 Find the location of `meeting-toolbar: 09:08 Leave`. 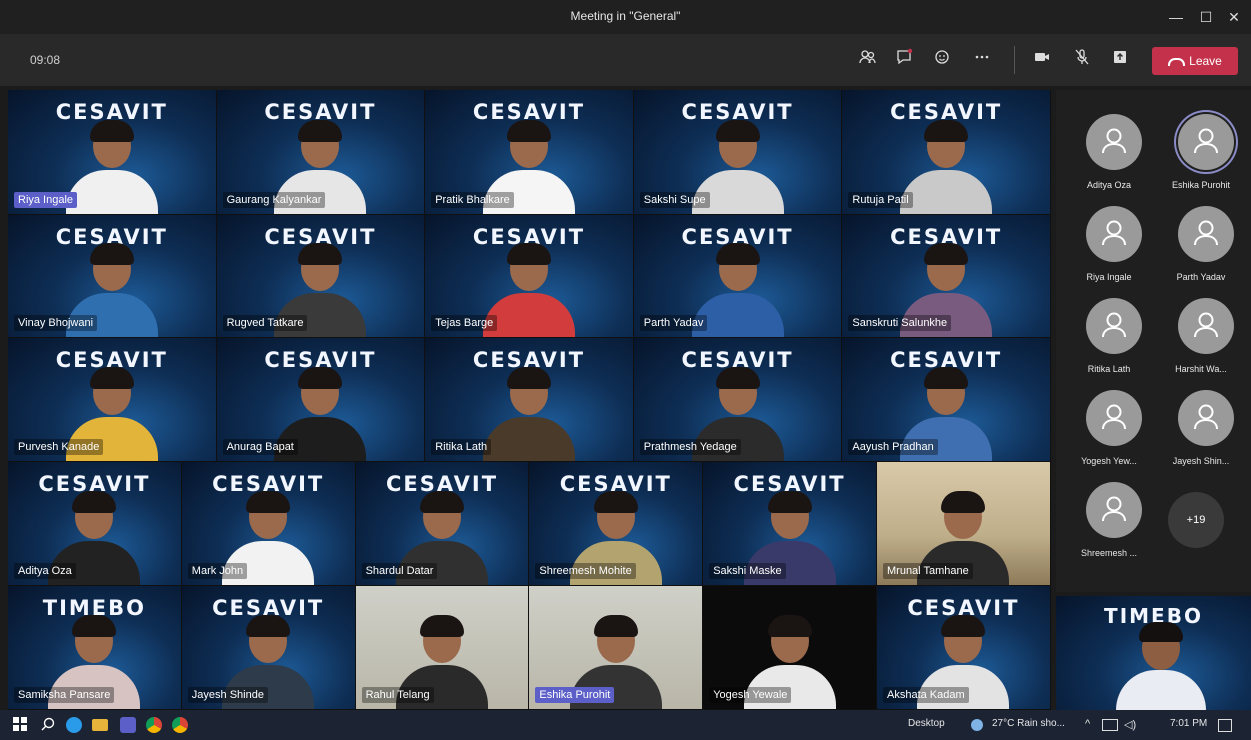

meeting-toolbar: 09:08 Leave is located at coordinates (625, 60).